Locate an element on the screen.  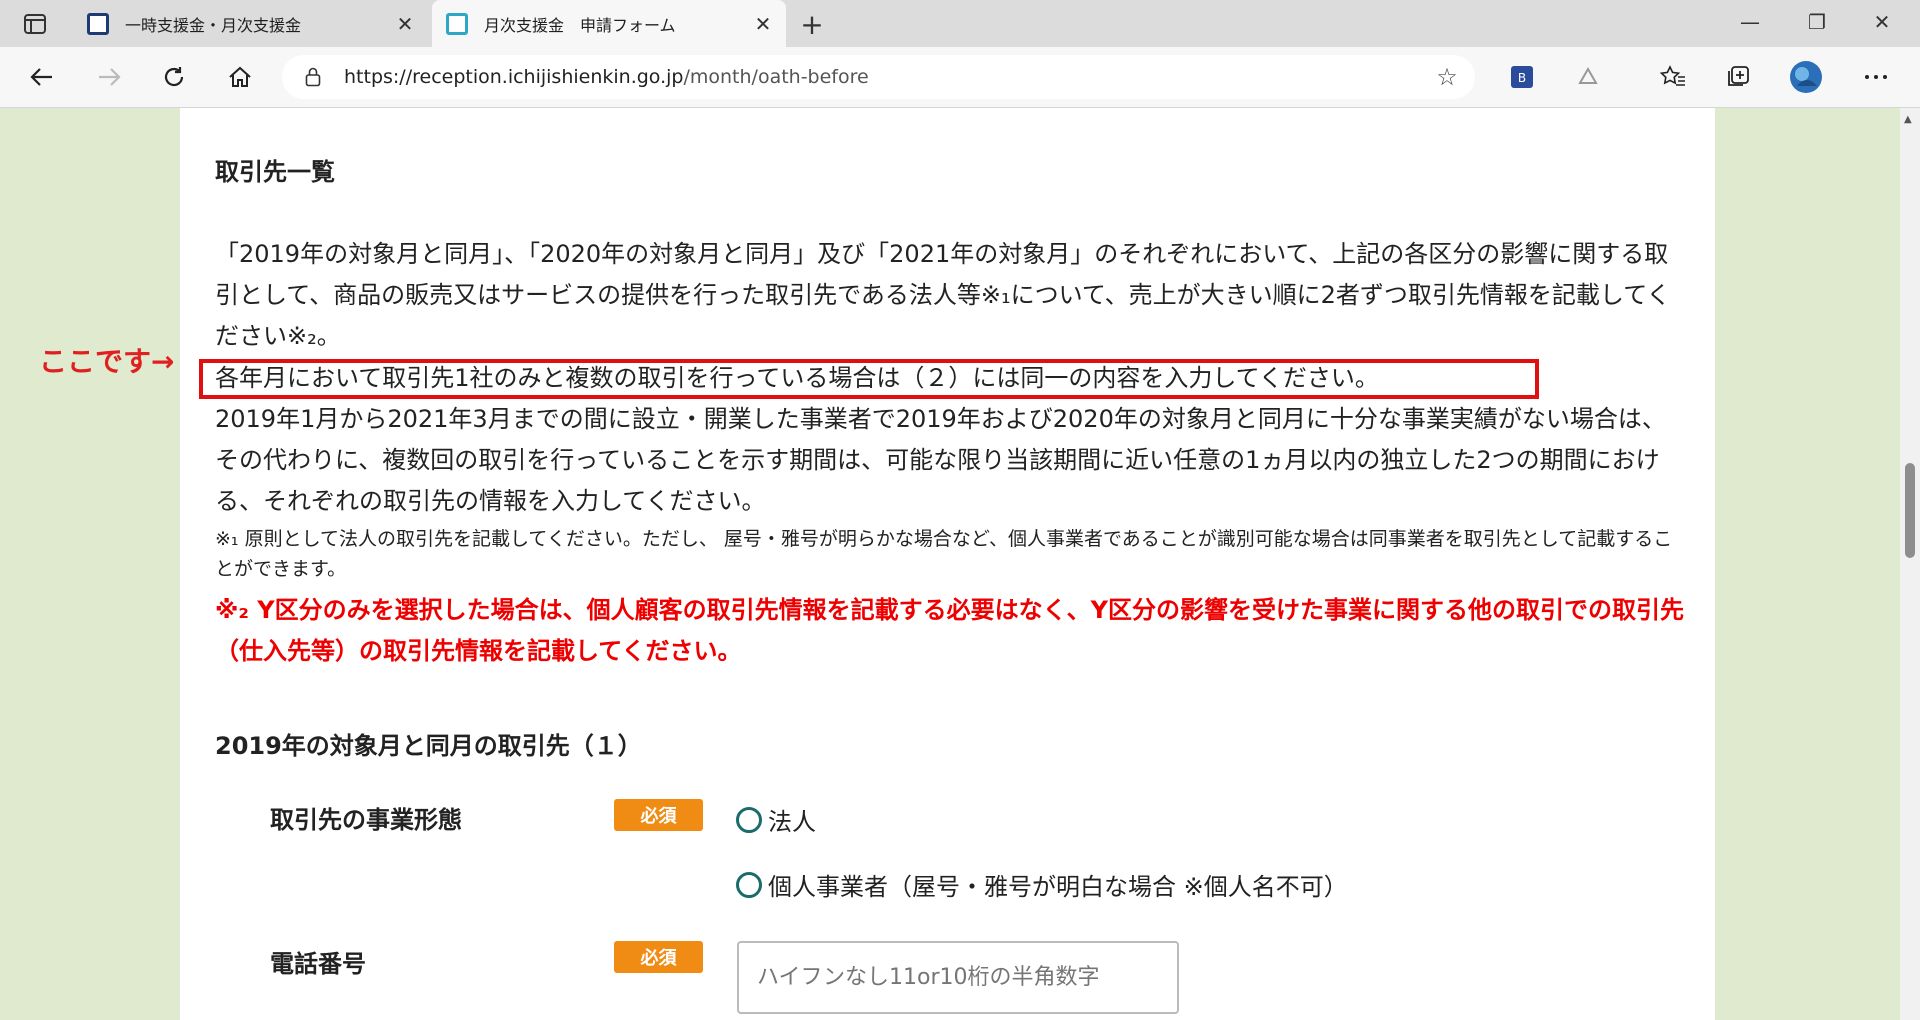
profile-avatar-icon is located at coordinates (1806, 77).